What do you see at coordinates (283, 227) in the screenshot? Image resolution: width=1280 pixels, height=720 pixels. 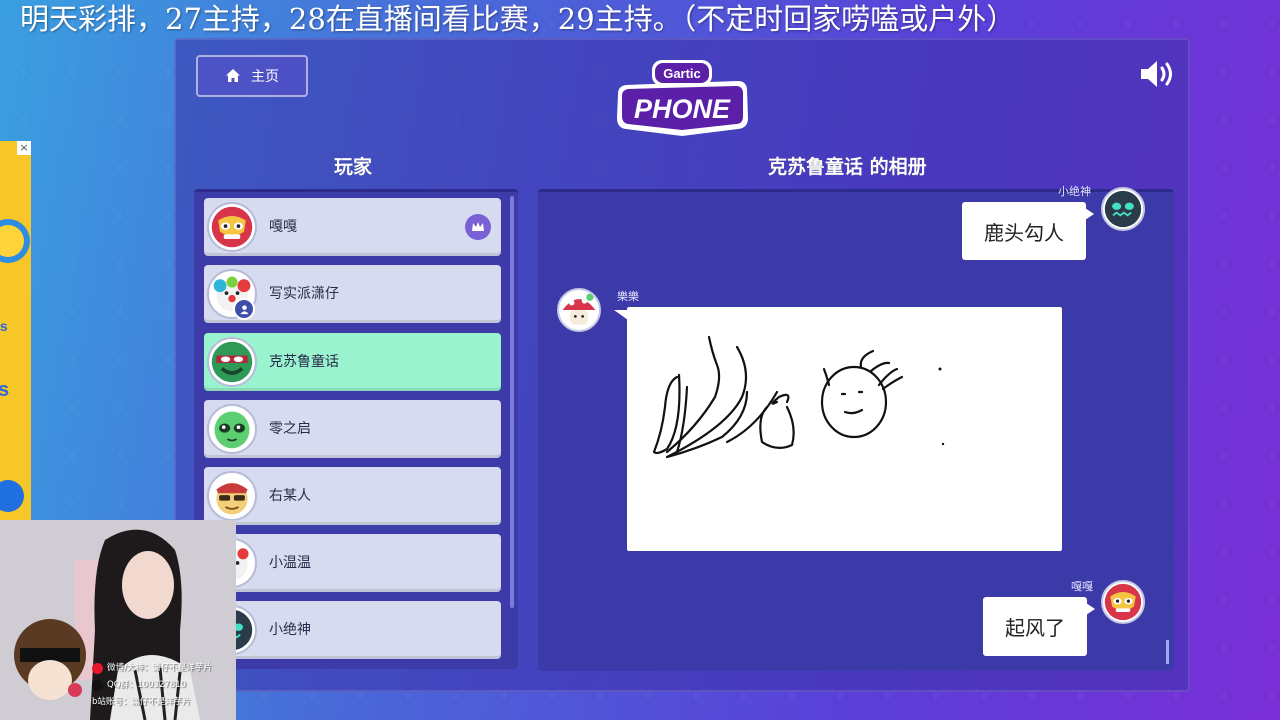 I see `player-name: 嘎嘎` at bounding box center [283, 227].